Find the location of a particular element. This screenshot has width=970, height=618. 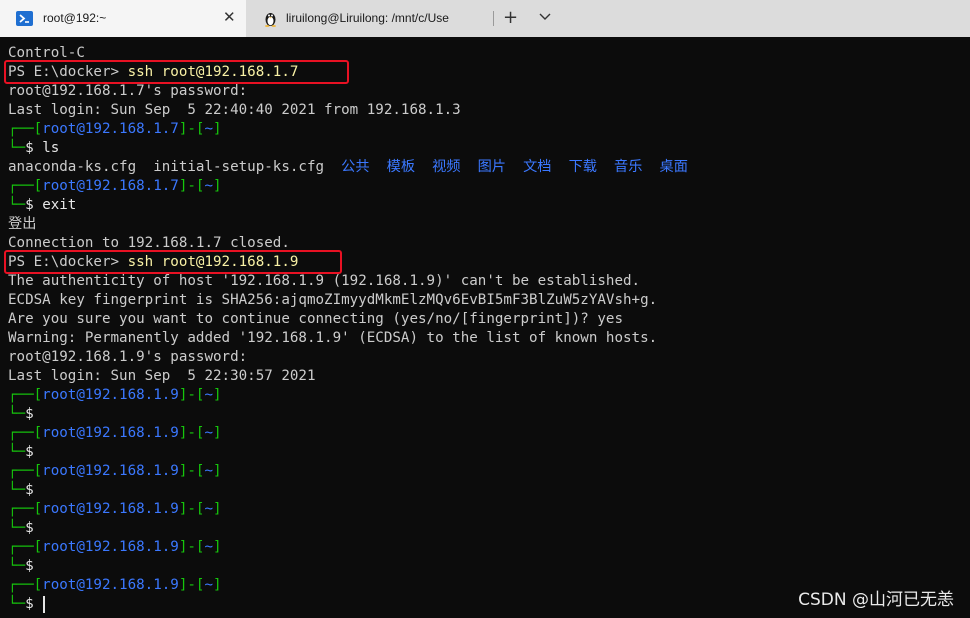

terminal-line: 登出 is located at coordinates (22, 224).